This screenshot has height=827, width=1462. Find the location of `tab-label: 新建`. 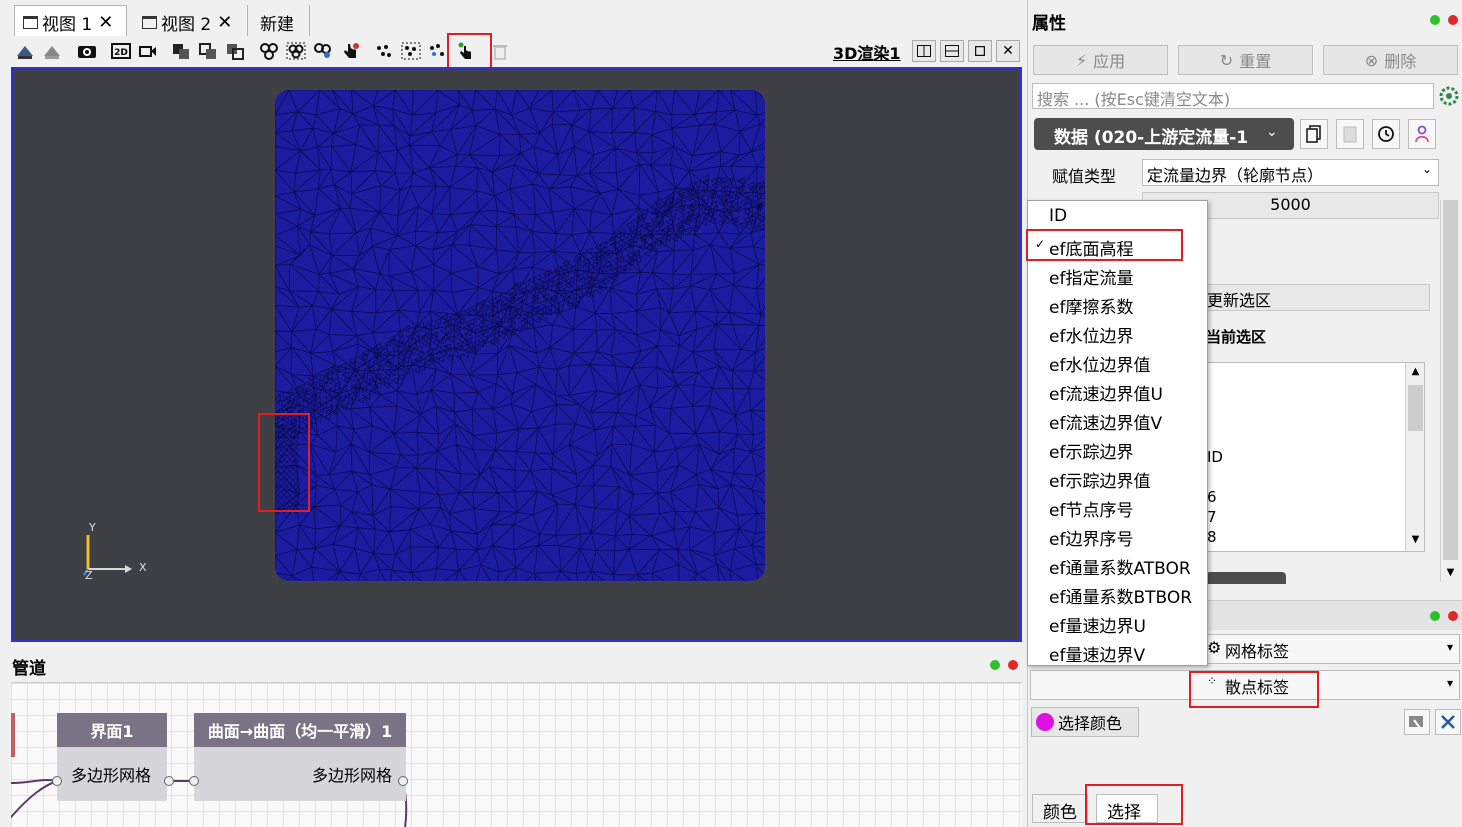

tab-label: 新建 is located at coordinates (277, 24).